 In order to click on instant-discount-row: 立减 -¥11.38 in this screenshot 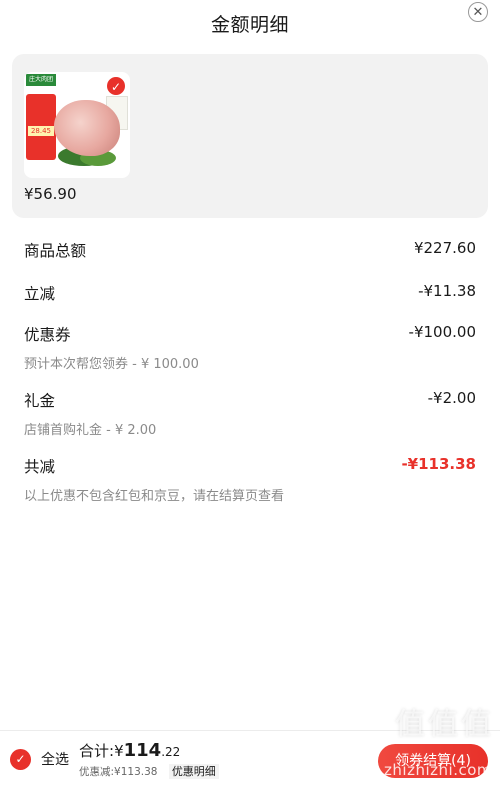, I will do `click(250, 293)`.